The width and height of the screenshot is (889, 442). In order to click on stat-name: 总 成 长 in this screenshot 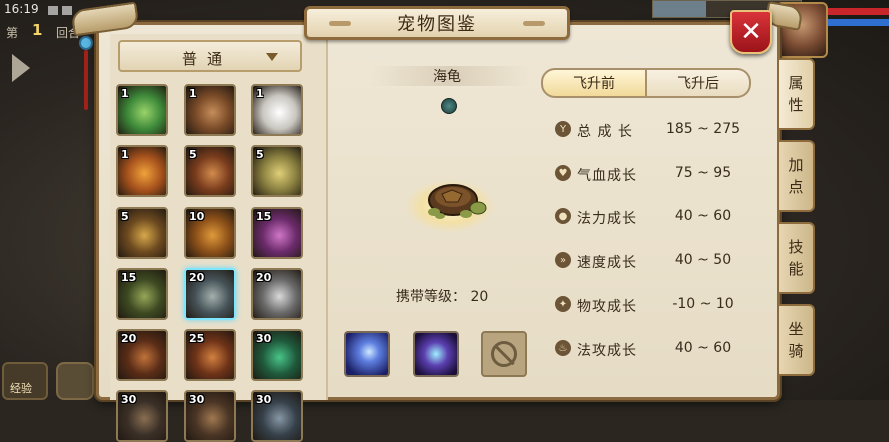, I will do `click(605, 132)`.